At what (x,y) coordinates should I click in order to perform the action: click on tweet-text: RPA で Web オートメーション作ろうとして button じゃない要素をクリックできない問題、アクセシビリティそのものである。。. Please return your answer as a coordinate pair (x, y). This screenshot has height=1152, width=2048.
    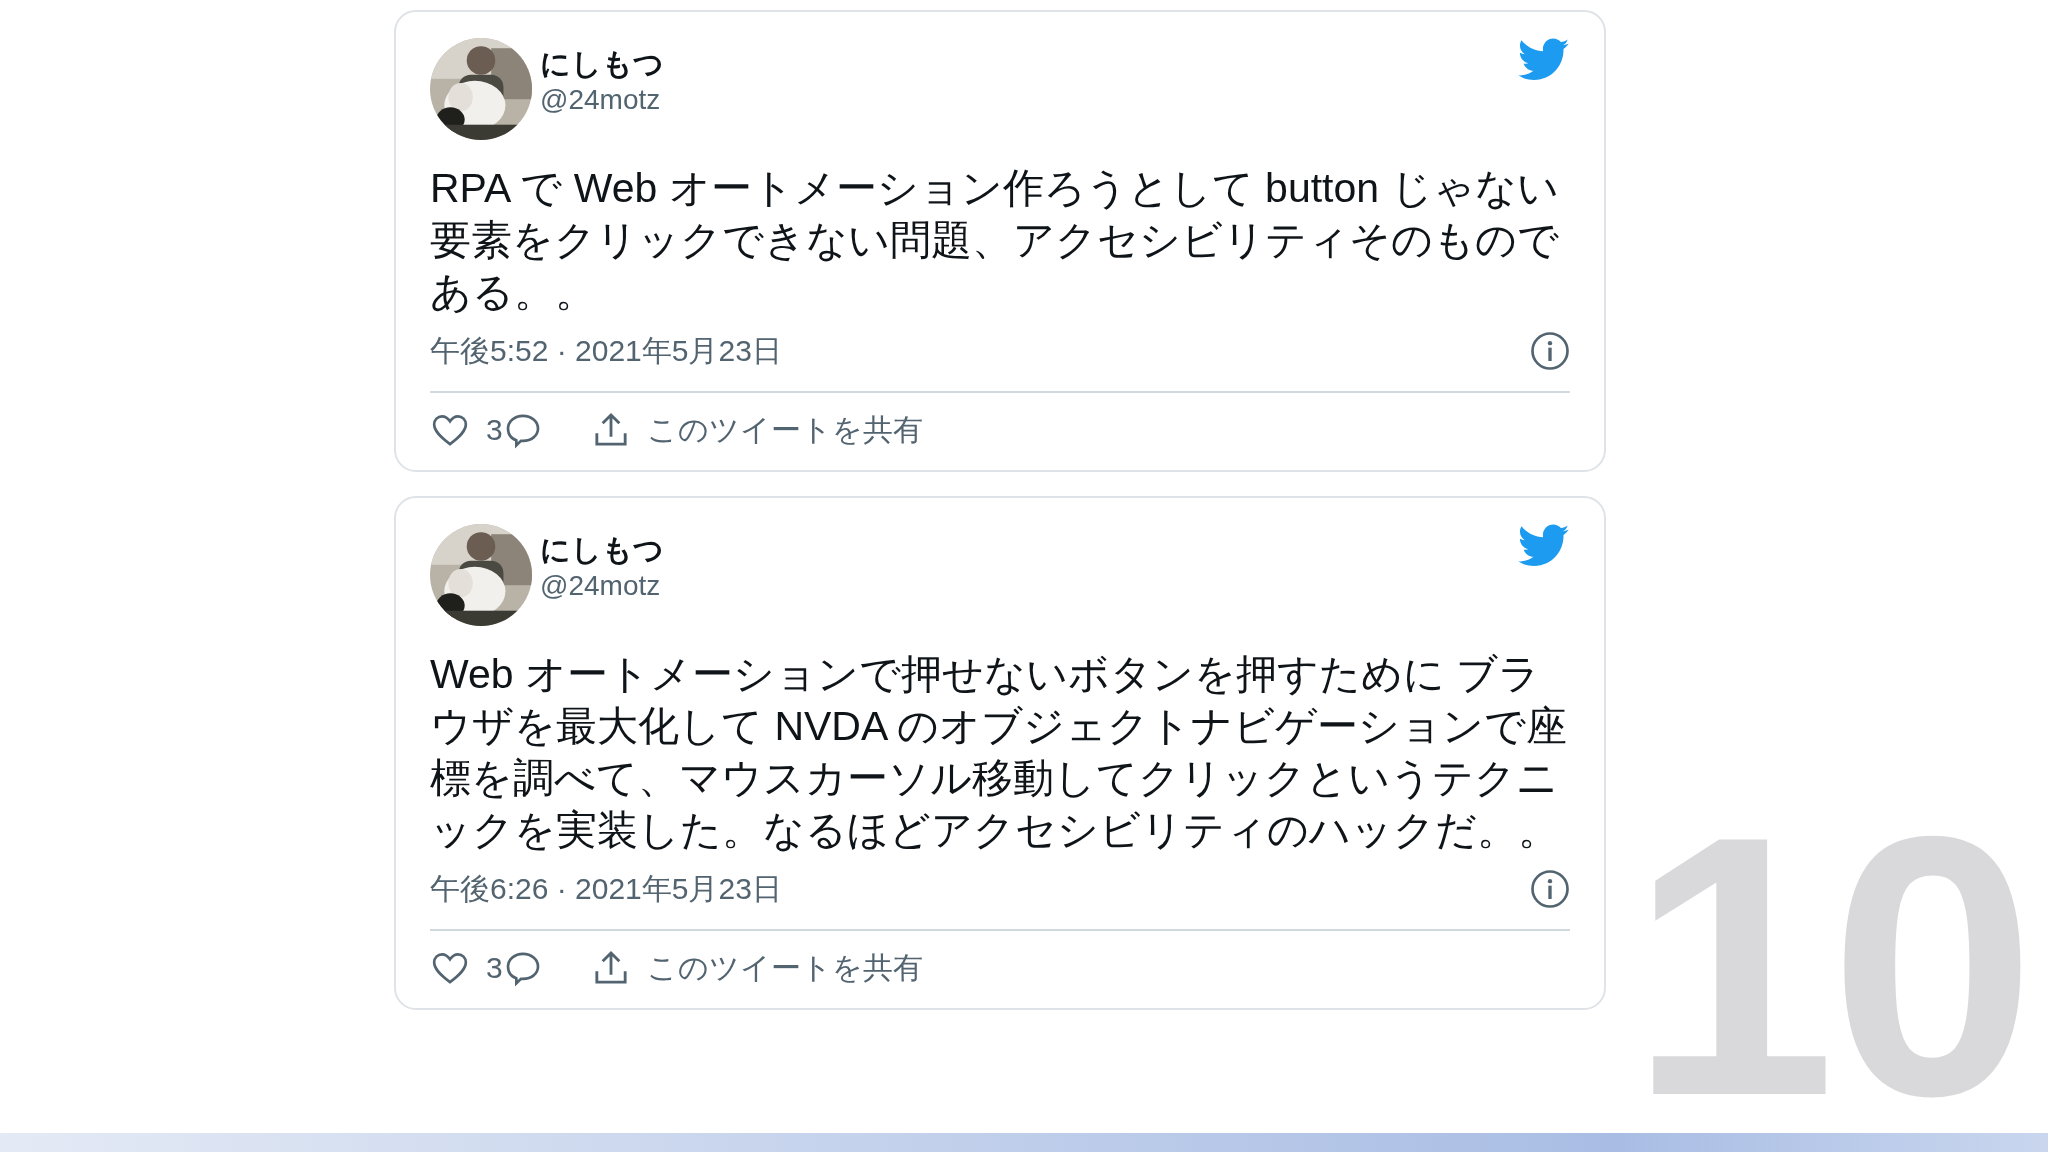
    Looking at the image, I should click on (995, 240).